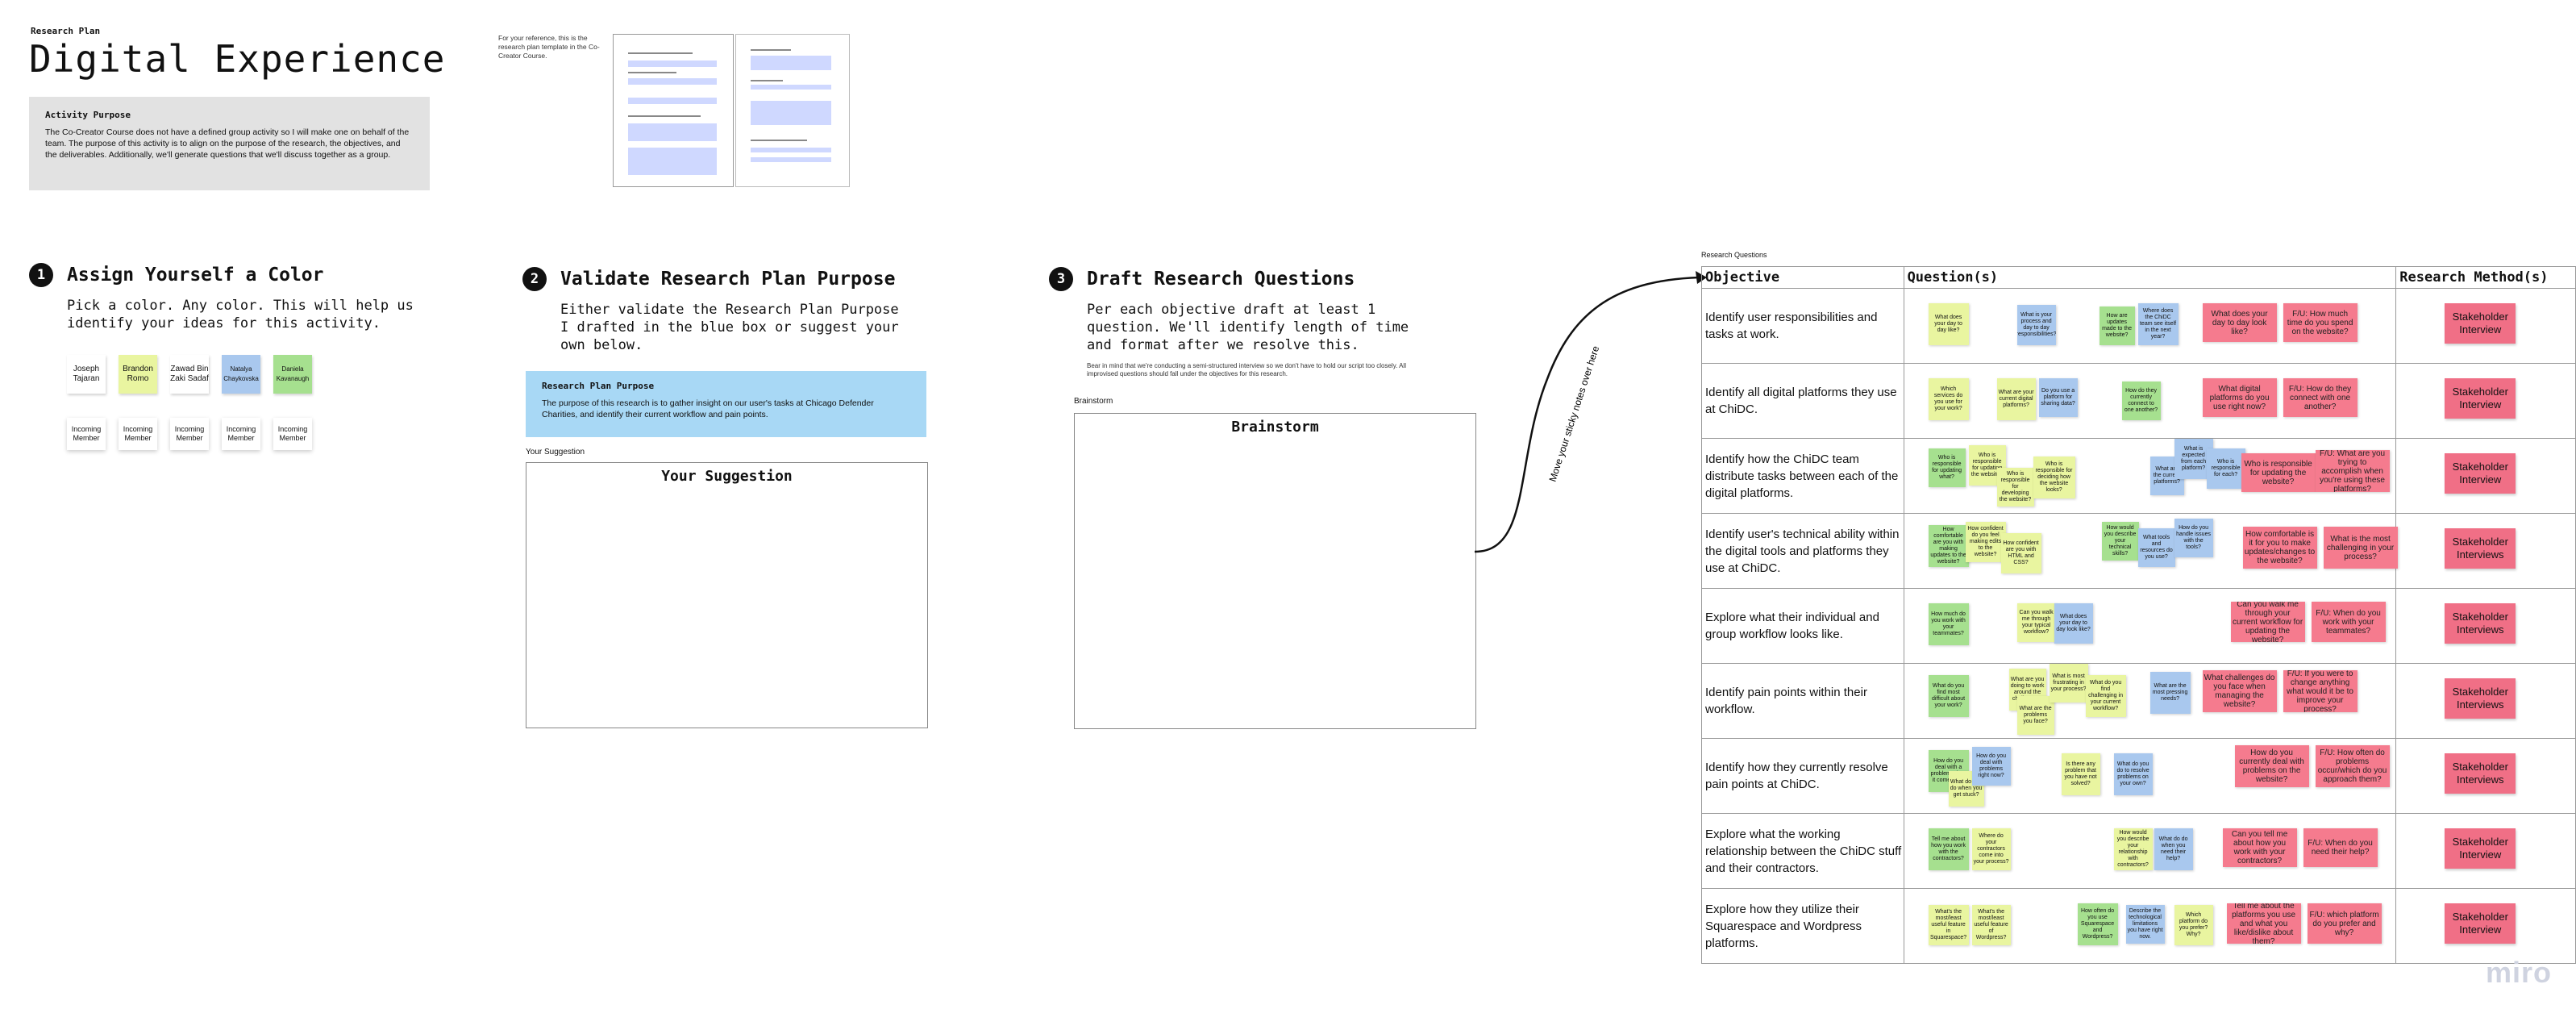 Image resolution: width=2576 pixels, height=1009 pixels. What do you see at coordinates (88, 115) in the screenshot?
I see `activity-purpose-heading: Activity Purpose` at bounding box center [88, 115].